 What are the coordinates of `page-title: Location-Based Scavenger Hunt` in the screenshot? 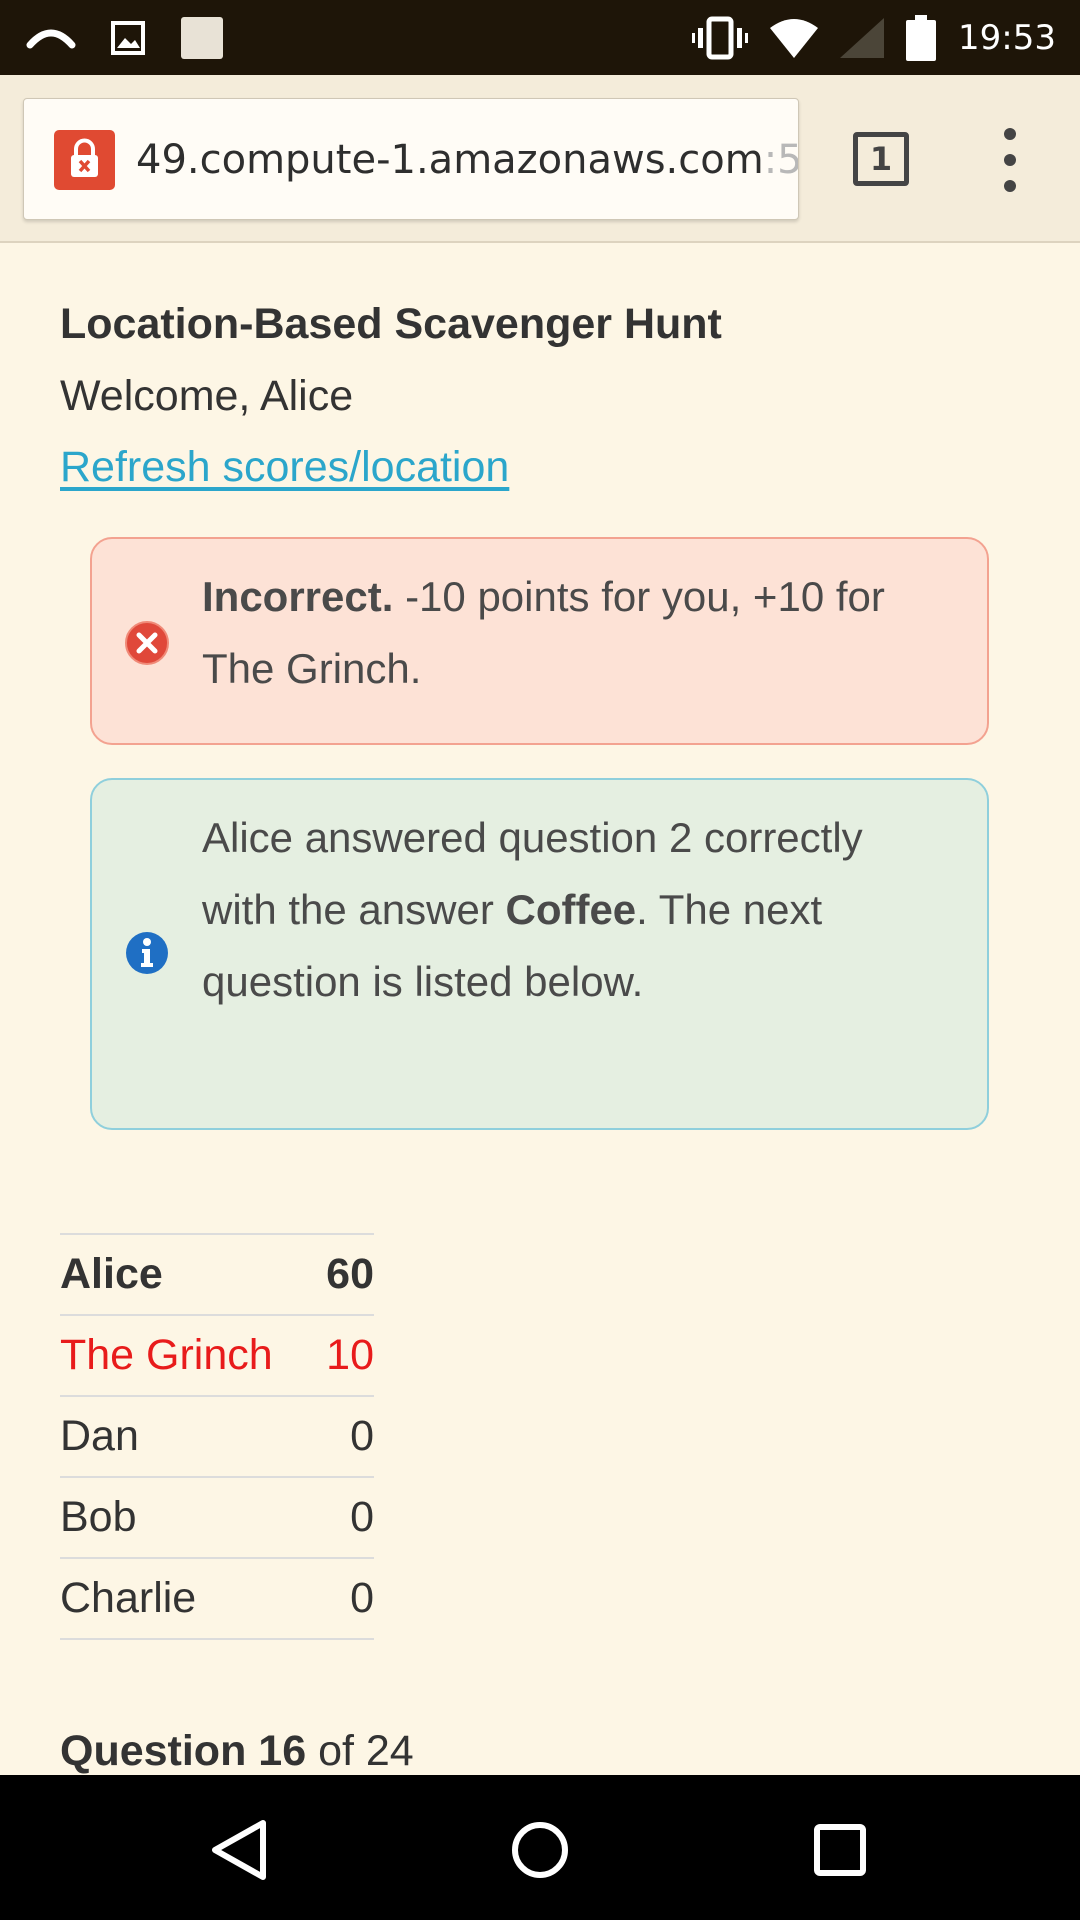 It's located at (391, 324).